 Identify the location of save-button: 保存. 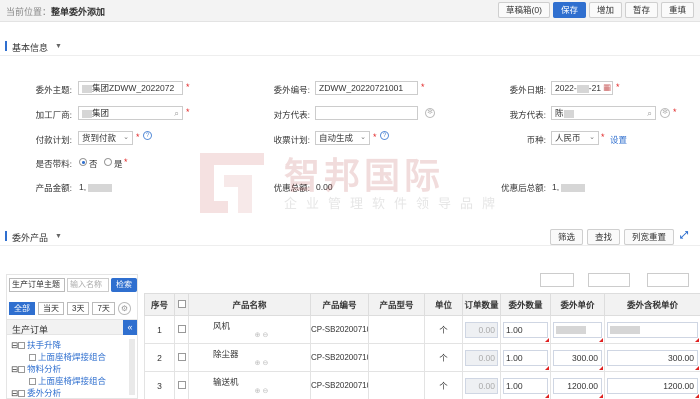
(569, 10).